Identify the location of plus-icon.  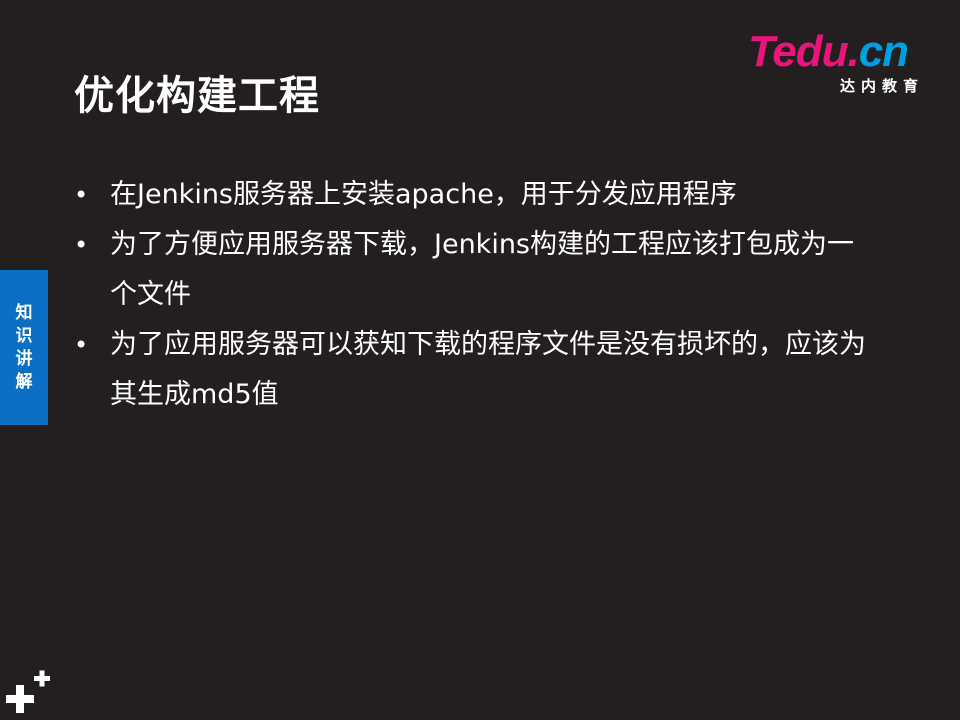
(28, 691).